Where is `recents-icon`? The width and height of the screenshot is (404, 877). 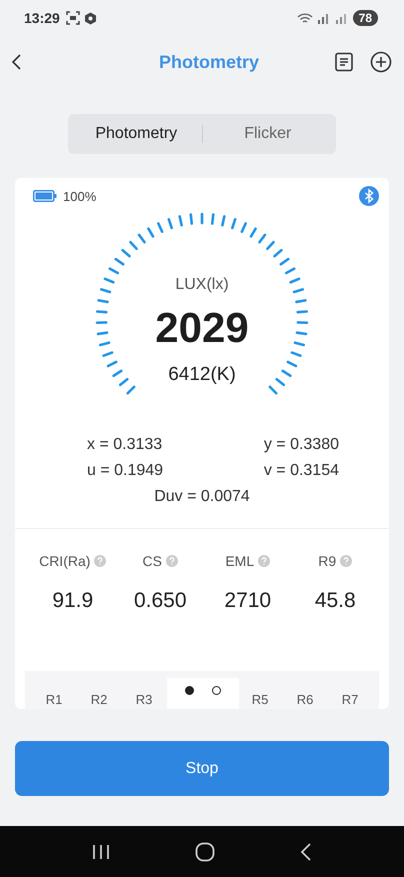 recents-icon is located at coordinates (101, 852).